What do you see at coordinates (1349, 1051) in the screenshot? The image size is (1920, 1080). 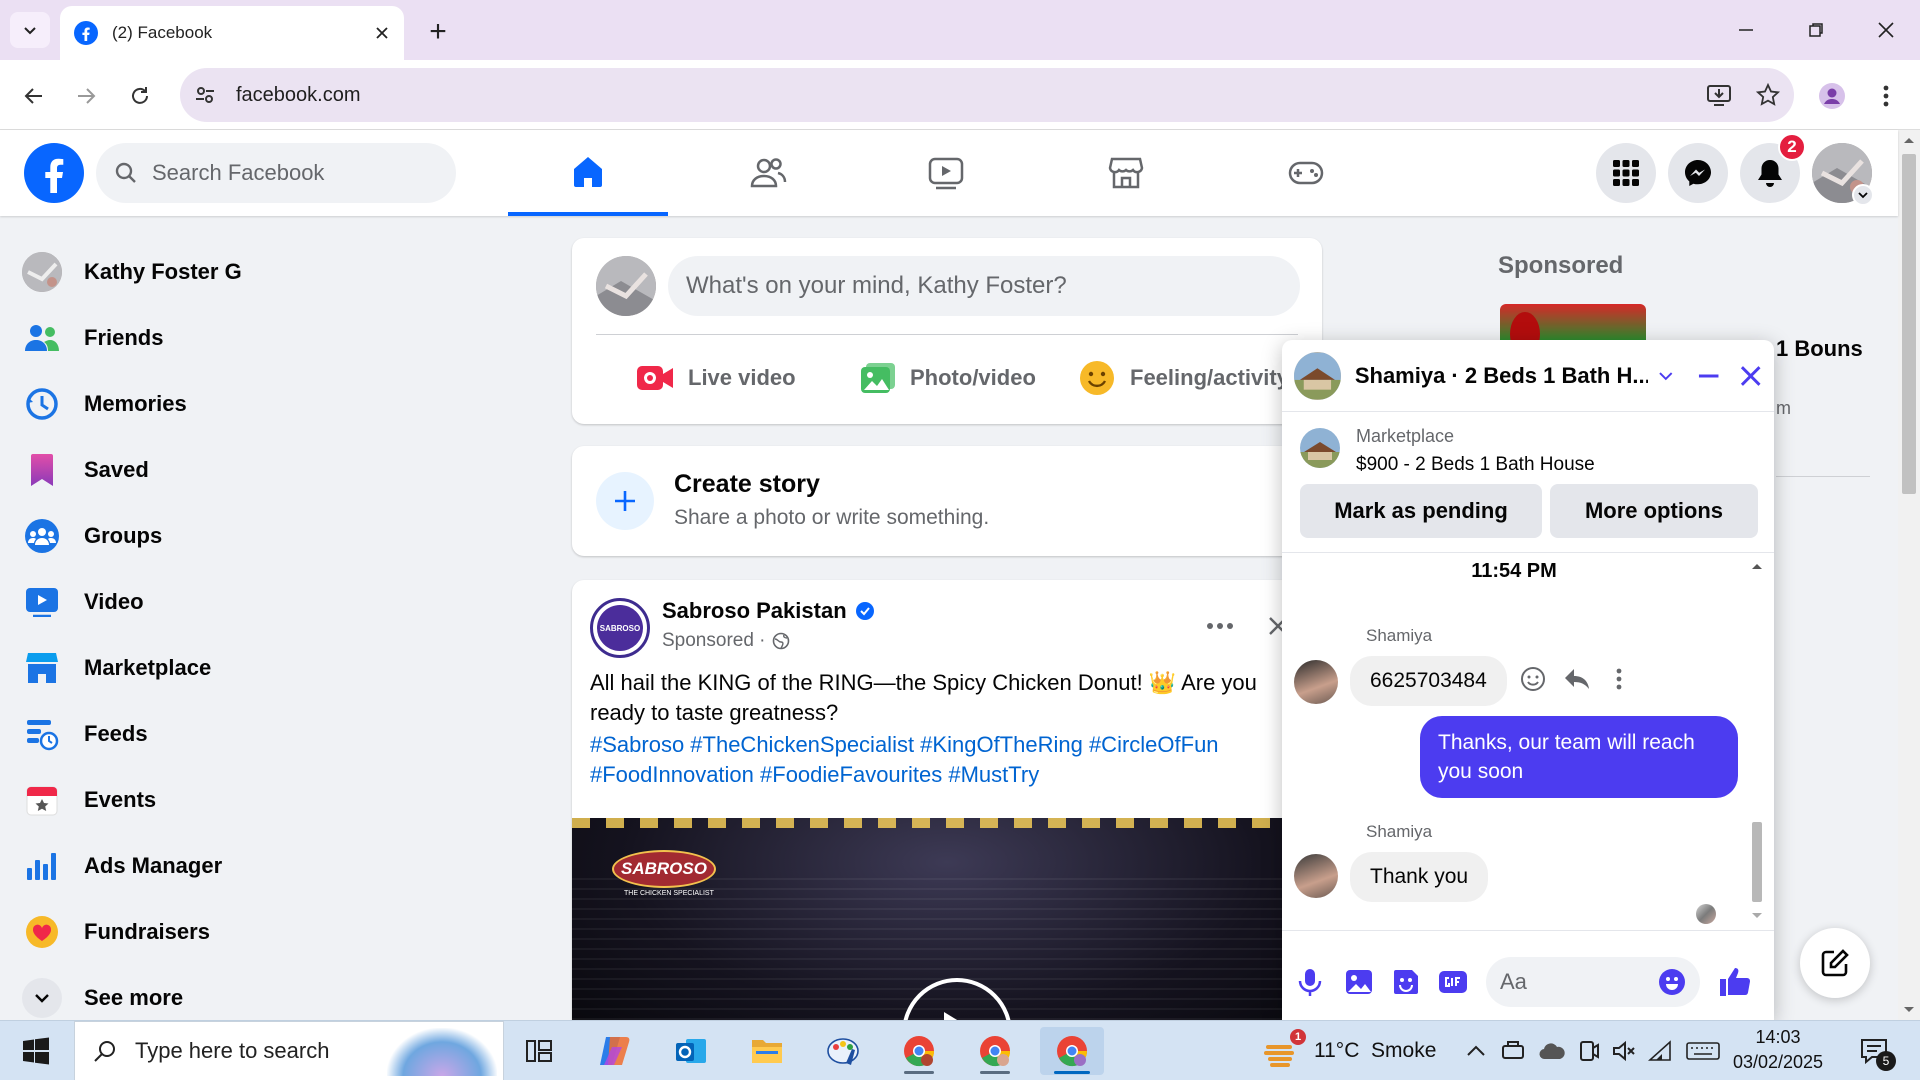 I see `weather-widget: 1 11°C Smoke` at bounding box center [1349, 1051].